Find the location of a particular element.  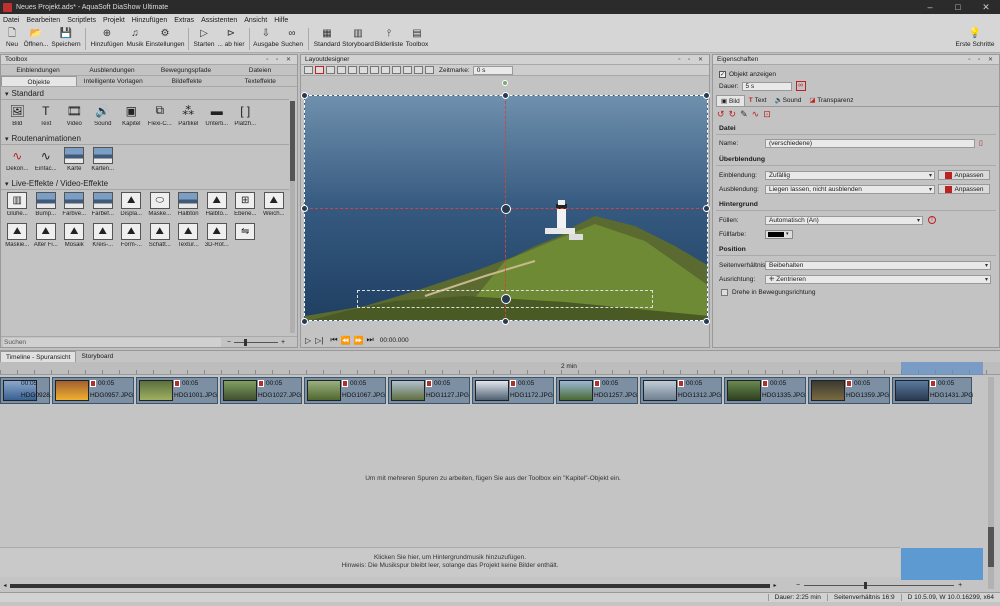

effect-mosaik: ⛰ Mosaik is located at coordinates (74, 238).